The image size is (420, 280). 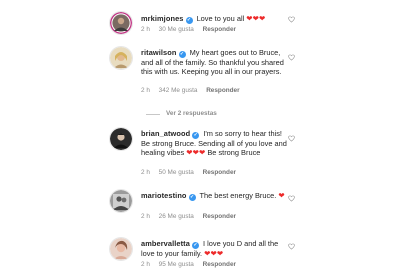 I want to click on like-count: 50 Me gusta, so click(x=176, y=172).